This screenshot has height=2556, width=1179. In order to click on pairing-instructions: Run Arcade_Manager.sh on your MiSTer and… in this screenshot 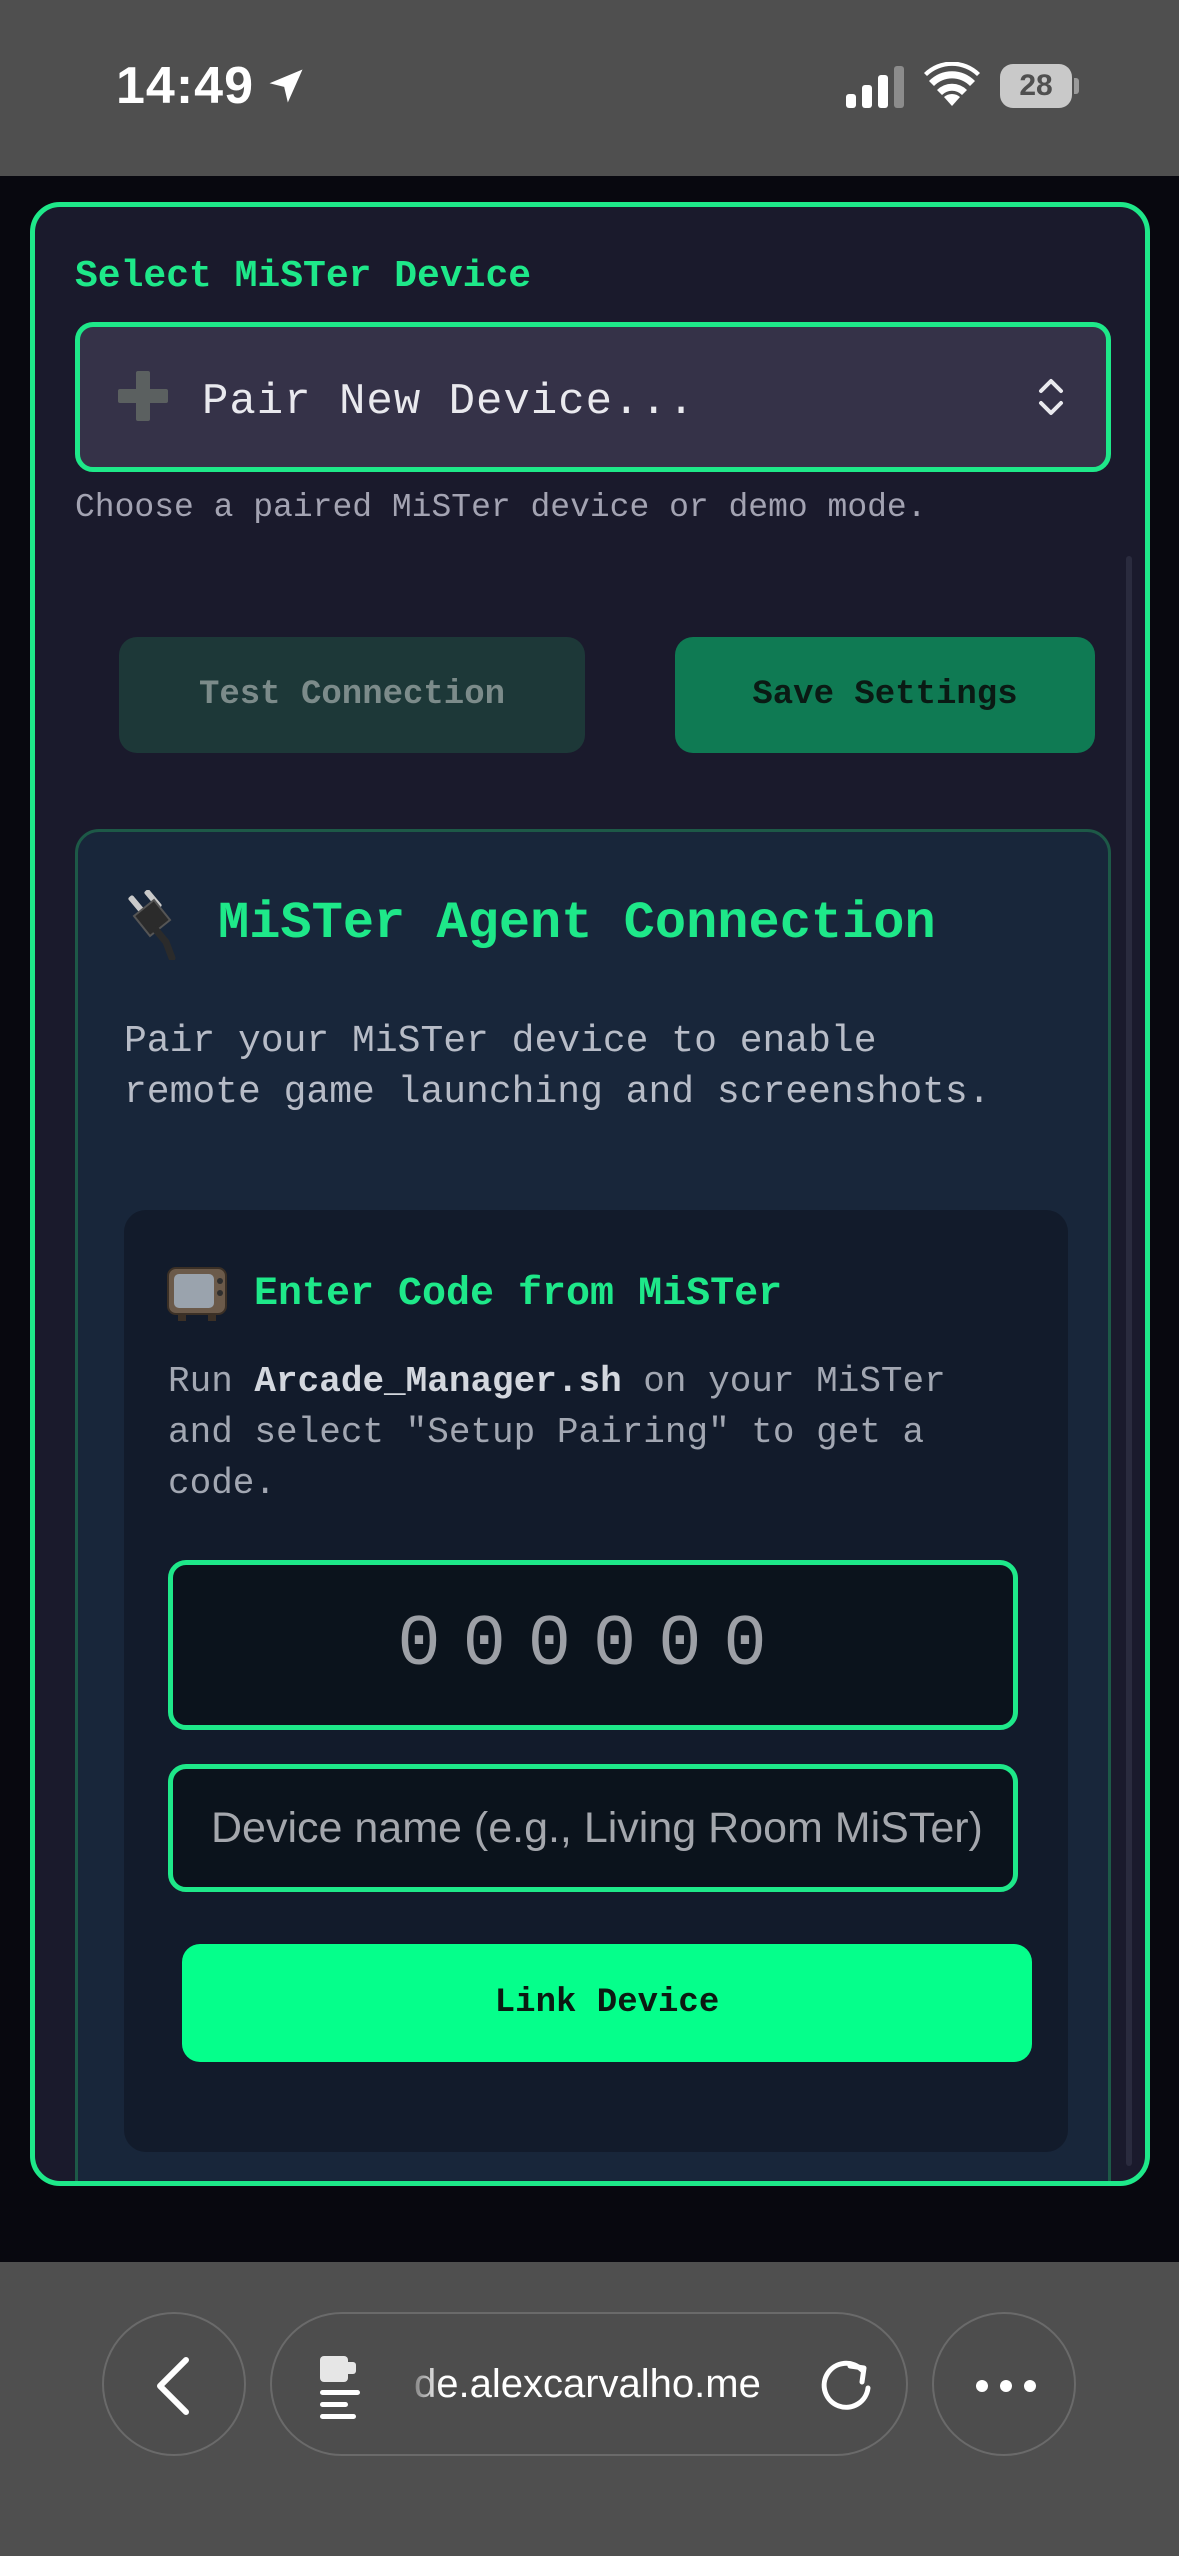, I will do `click(588, 1432)`.